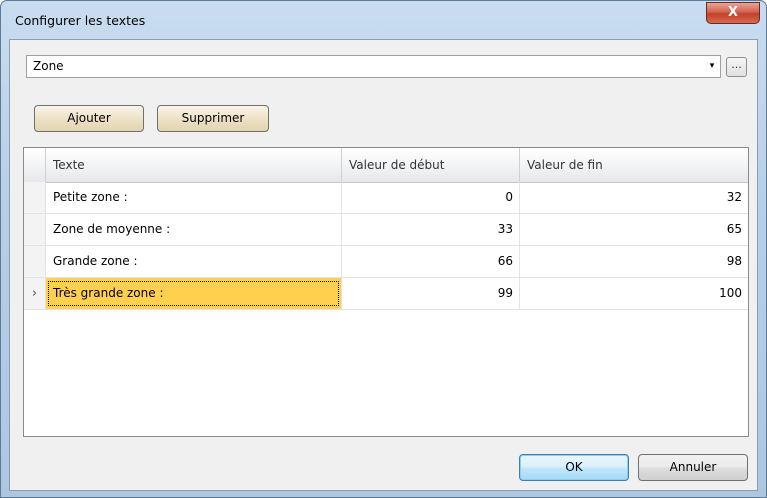  Describe the element at coordinates (108, 293) in the screenshot. I see `cell-texte-value: Très grande zone :` at that location.